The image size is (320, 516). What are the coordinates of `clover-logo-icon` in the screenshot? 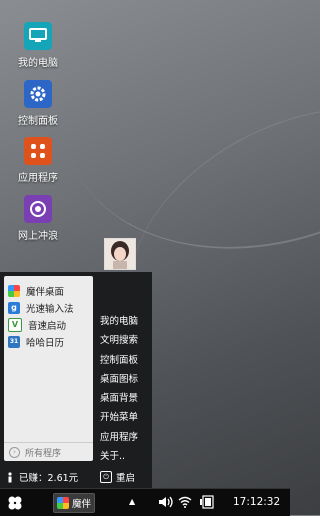 It's located at (15, 503).